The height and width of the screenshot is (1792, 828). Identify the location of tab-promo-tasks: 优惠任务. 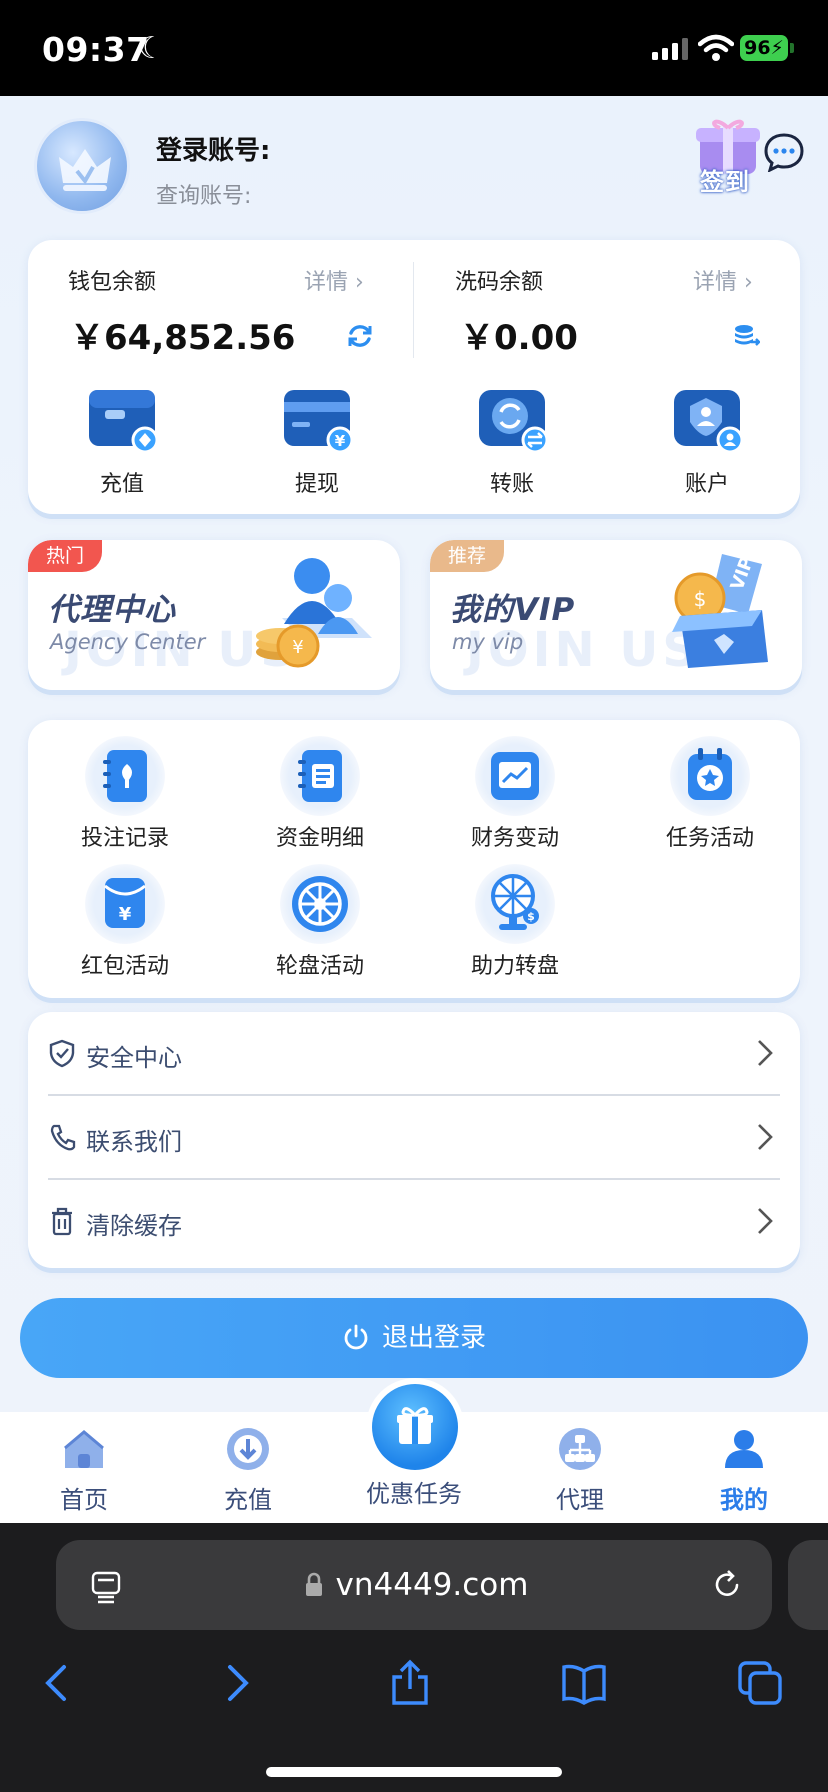
(414, 1489).